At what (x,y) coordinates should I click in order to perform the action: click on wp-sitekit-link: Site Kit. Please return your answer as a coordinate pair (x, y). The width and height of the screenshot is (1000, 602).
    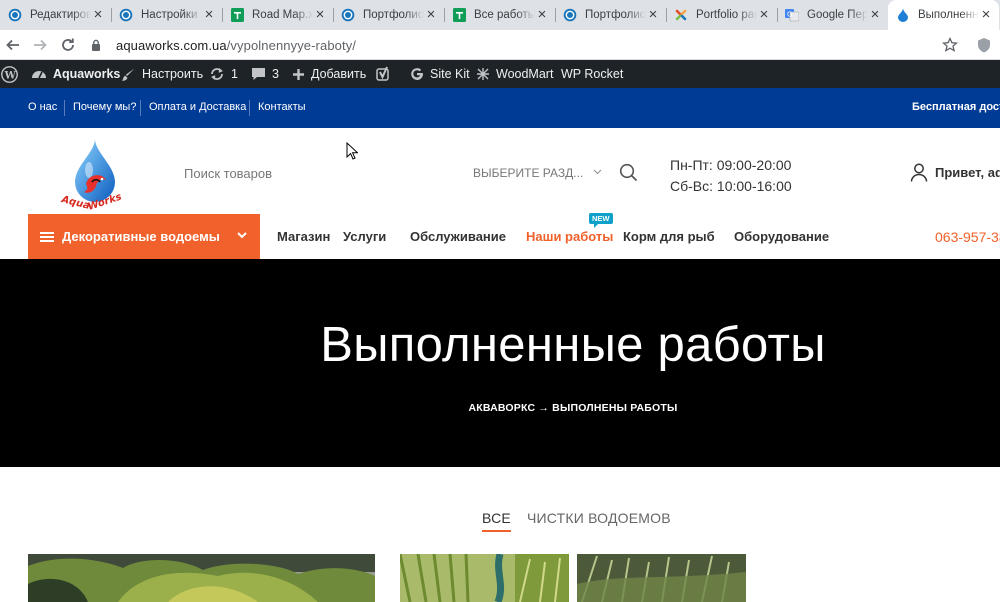
    Looking at the image, I should click on (440, 74).